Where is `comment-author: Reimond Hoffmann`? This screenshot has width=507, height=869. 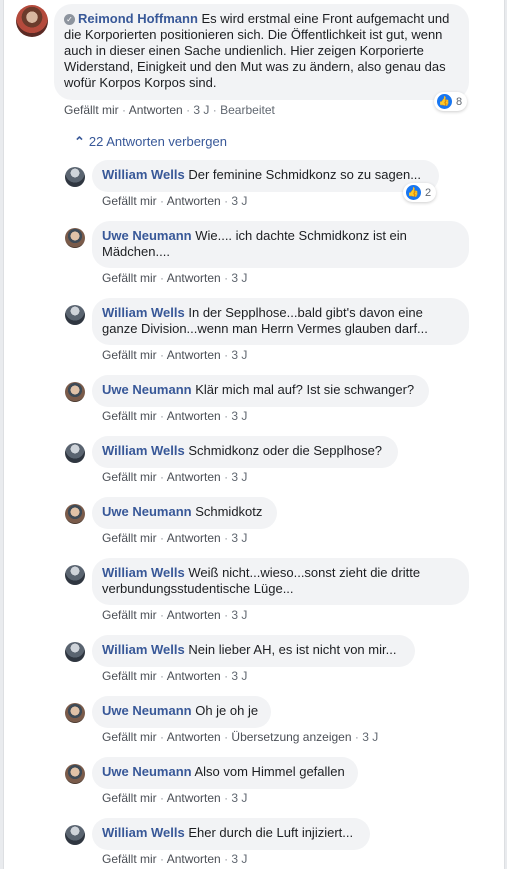
comment-author: Reimond Hoffmann is located at coordinates (138, 18).